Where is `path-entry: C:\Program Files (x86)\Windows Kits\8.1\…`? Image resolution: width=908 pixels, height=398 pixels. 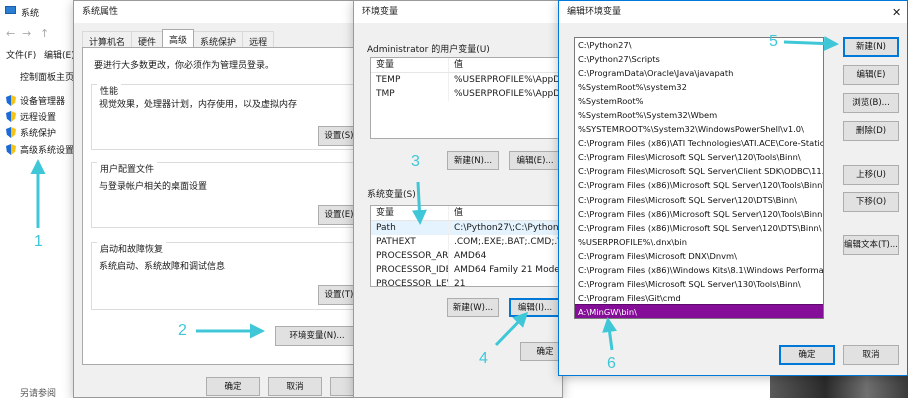 path-entry: C:\Program Files (x86)\Windows Kits\8.1\… is located at coordinates (699, 270).